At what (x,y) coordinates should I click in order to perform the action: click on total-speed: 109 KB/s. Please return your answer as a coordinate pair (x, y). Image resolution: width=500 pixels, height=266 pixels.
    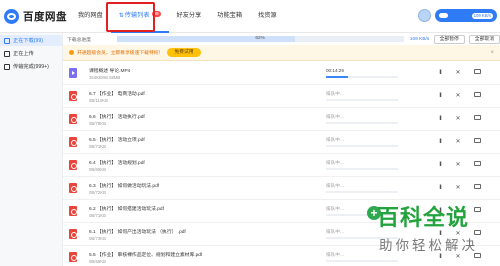
    Looking at the image, I should click on (419, 39).